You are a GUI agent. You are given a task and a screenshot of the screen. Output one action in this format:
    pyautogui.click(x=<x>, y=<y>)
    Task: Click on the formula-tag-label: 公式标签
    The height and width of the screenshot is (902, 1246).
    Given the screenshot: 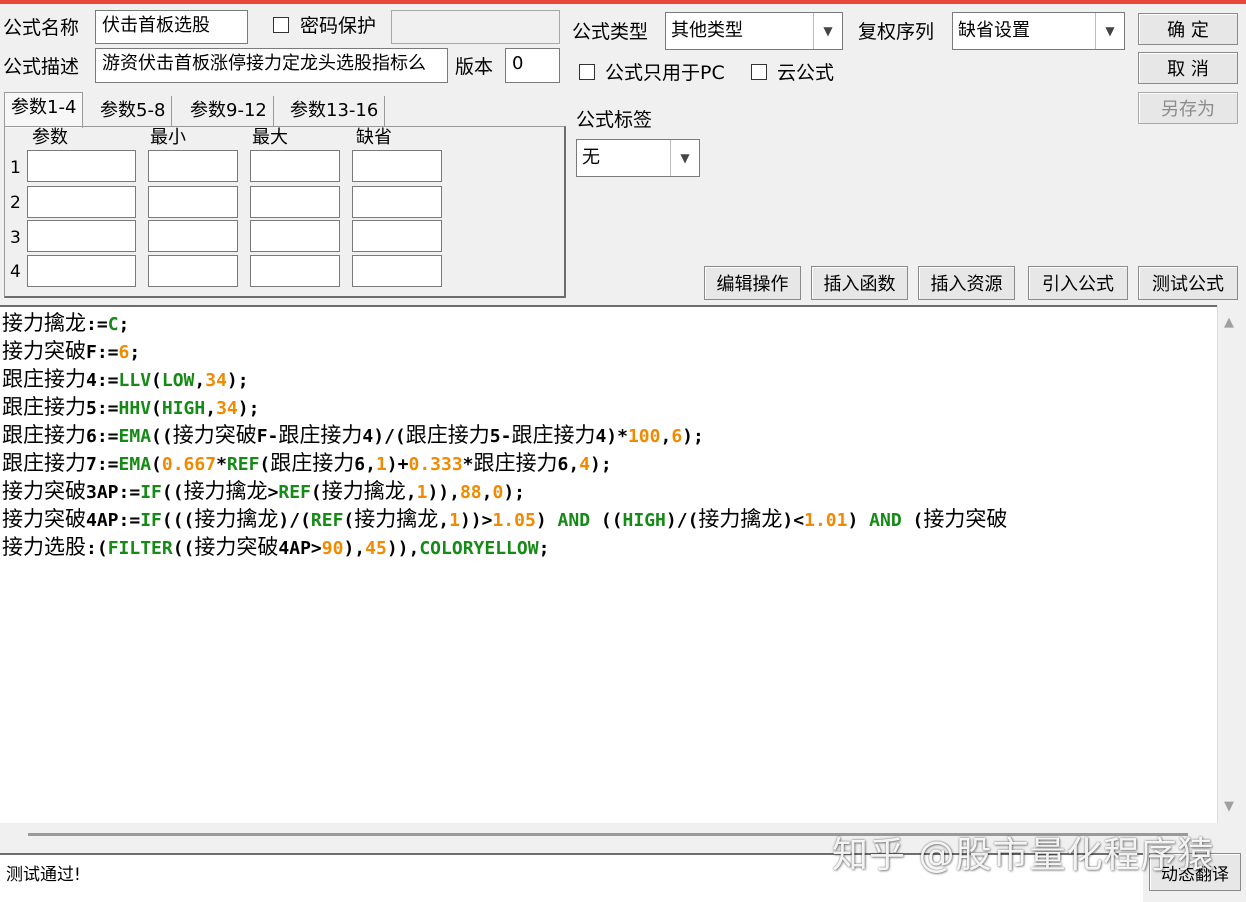 What is the action you would take?
    pyautogui.click(x=614, y=120)
    